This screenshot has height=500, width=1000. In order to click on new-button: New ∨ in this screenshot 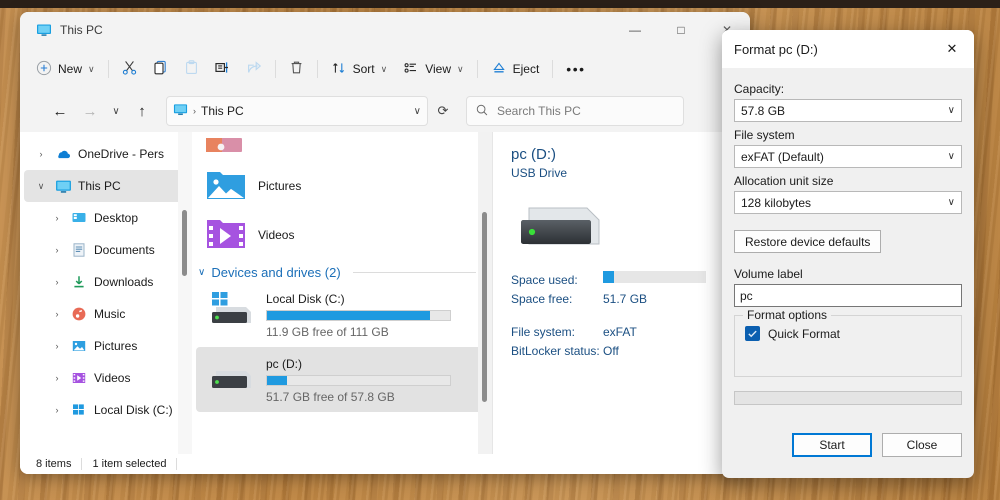, I will do `click(65, 69)`.